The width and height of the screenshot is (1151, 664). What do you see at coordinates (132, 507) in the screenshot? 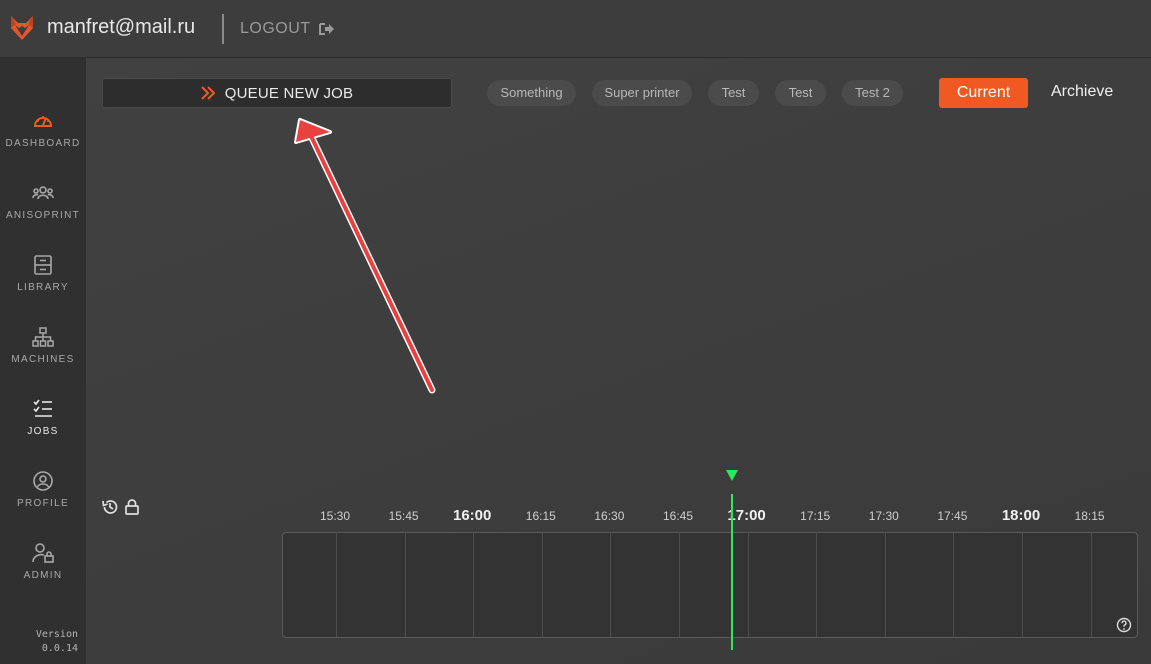
I see `lock-icon` at bounding box center [132, 507].